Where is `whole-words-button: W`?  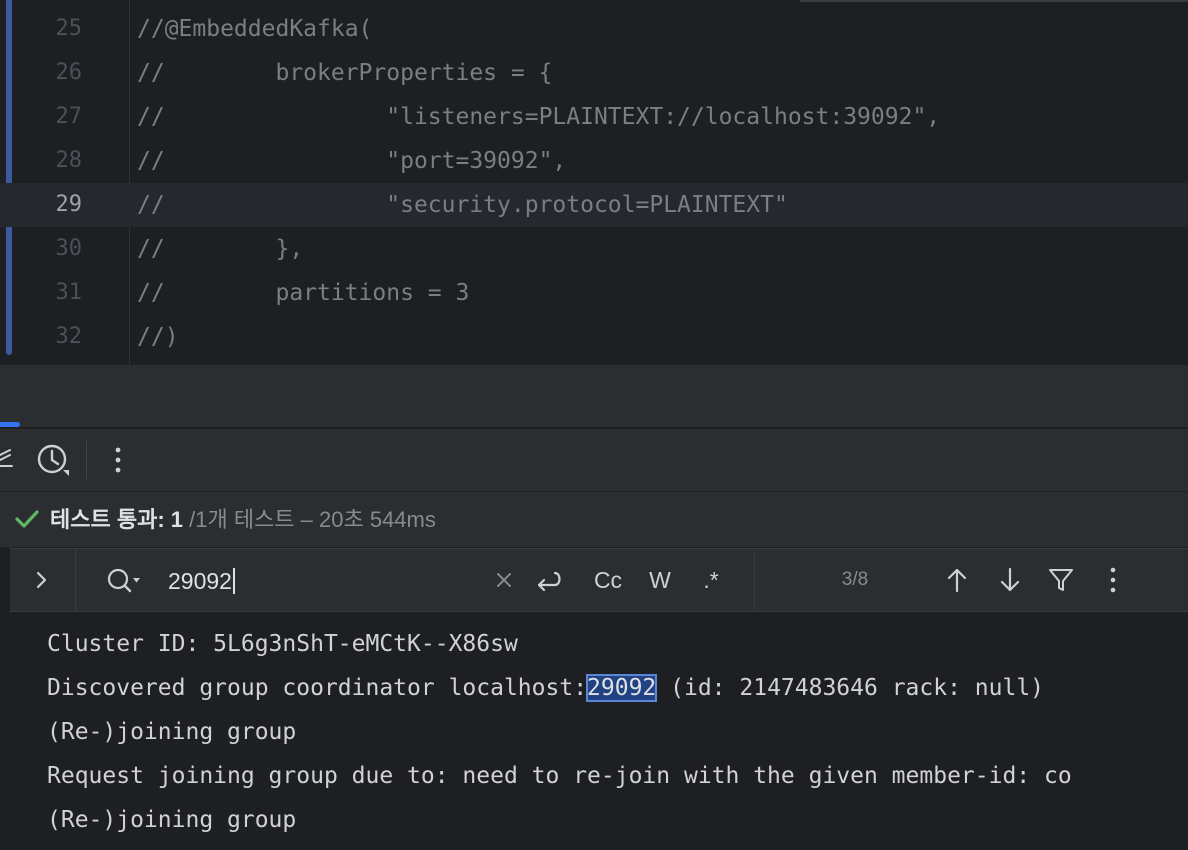
whole-words-button: W is located at coordinates (660, 580).